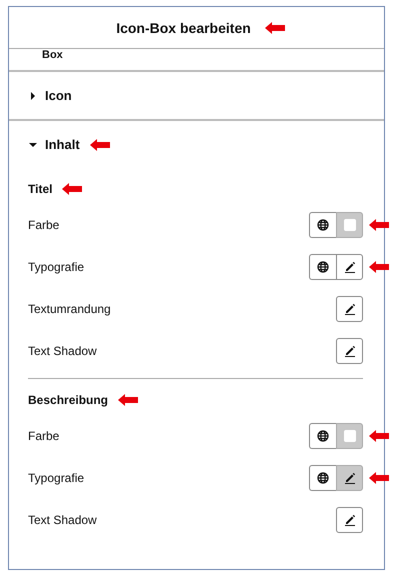  What do you see at coordinates (183, 28) in the screenshot?
I see `panel-title: Icon-Box bearbeiten` at bounding box center [183, 28].